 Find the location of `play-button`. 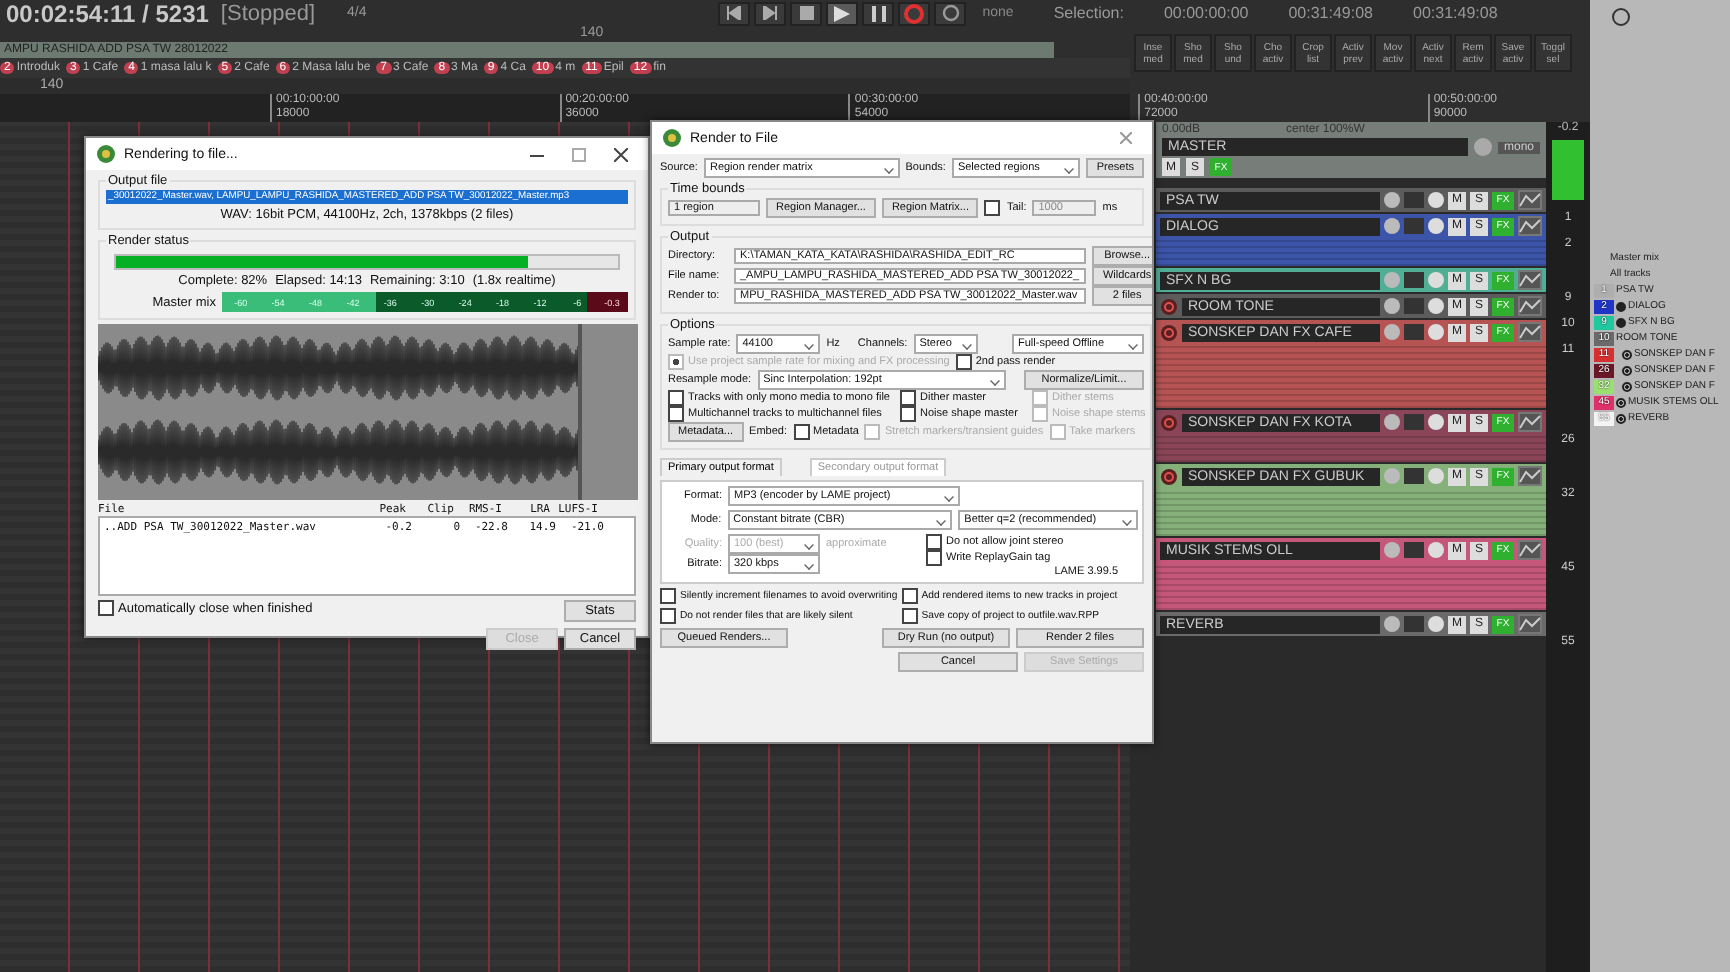

play-button is located at coordinates (842, 13).